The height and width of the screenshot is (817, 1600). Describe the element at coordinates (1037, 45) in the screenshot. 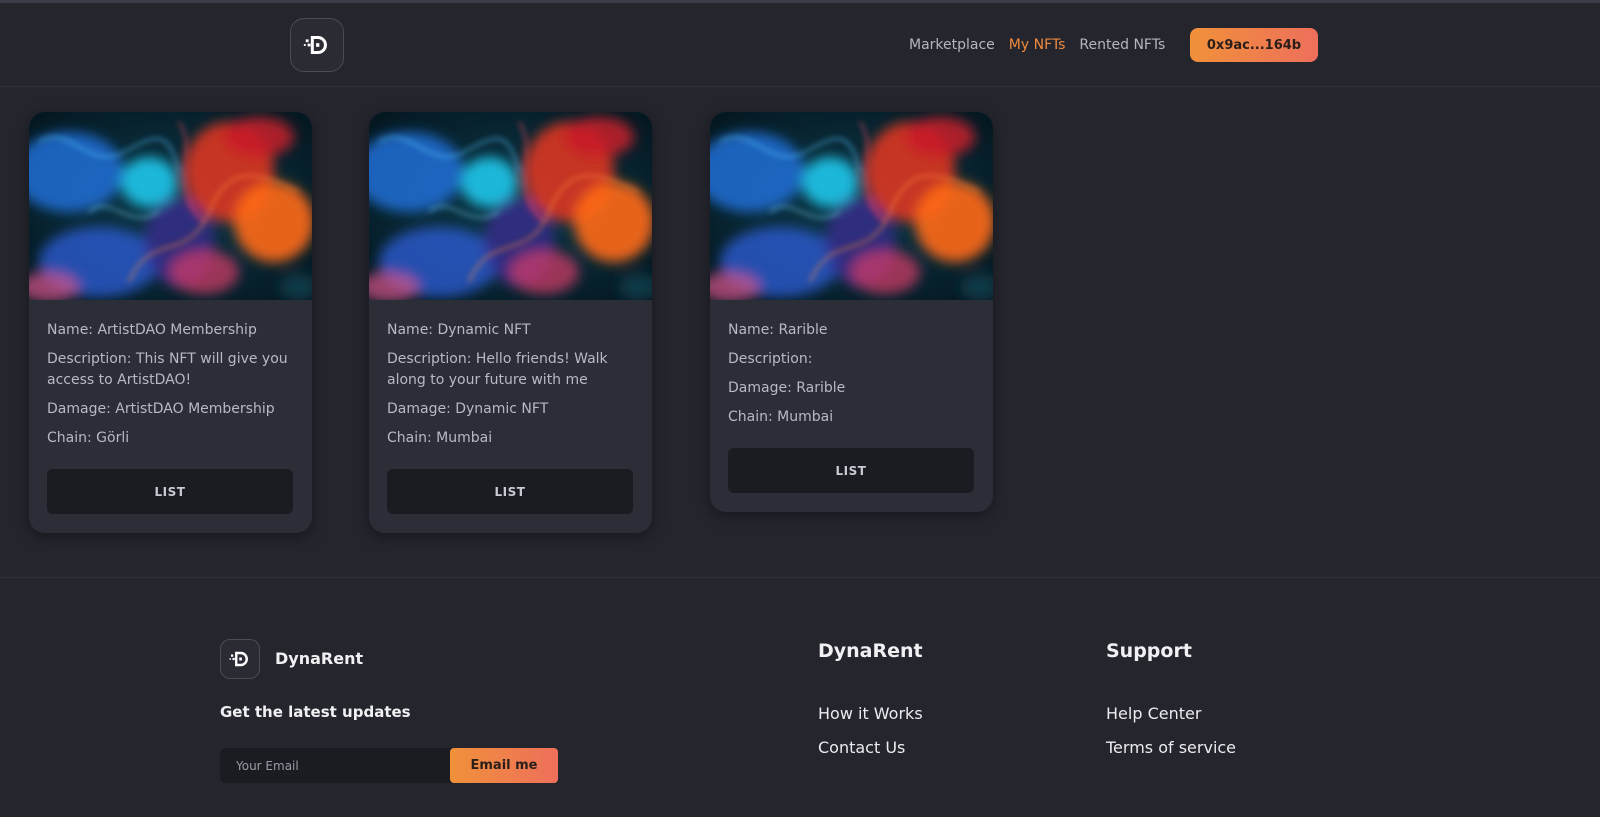

I see `nav-my-nfts: My NFTs` at that location.